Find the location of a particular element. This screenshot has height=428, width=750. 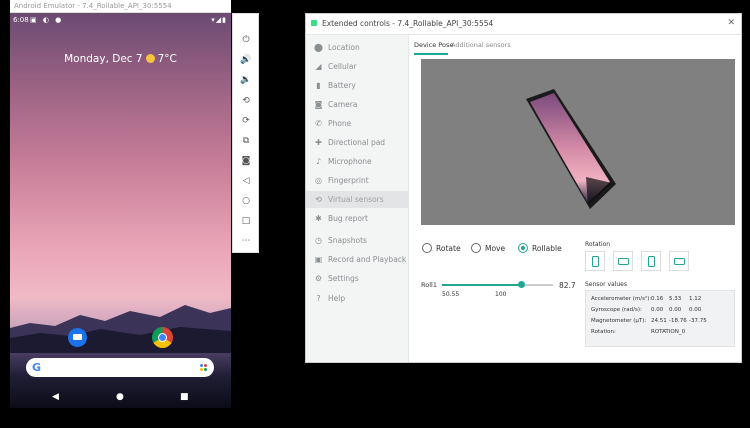

sidebar-item-snapshots: ◷ Snapshots is located at coordinates (357, 240).